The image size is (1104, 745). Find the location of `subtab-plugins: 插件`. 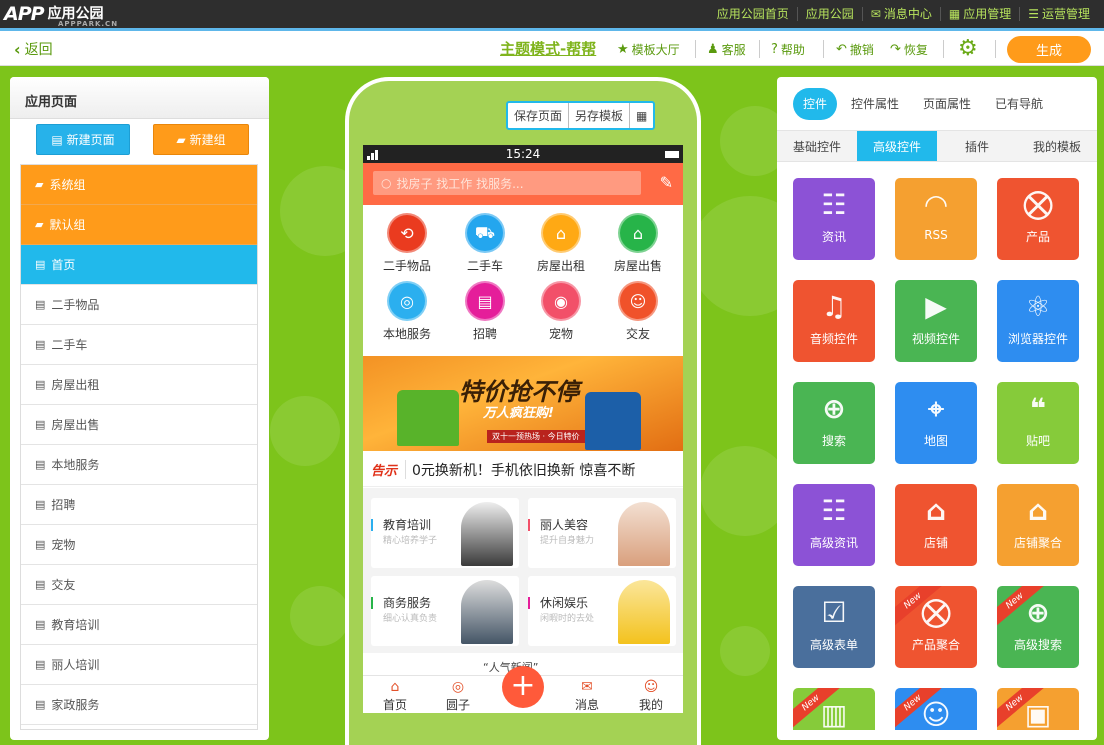

subtab-plugins: 插件 is located at coordinates (977, 146).